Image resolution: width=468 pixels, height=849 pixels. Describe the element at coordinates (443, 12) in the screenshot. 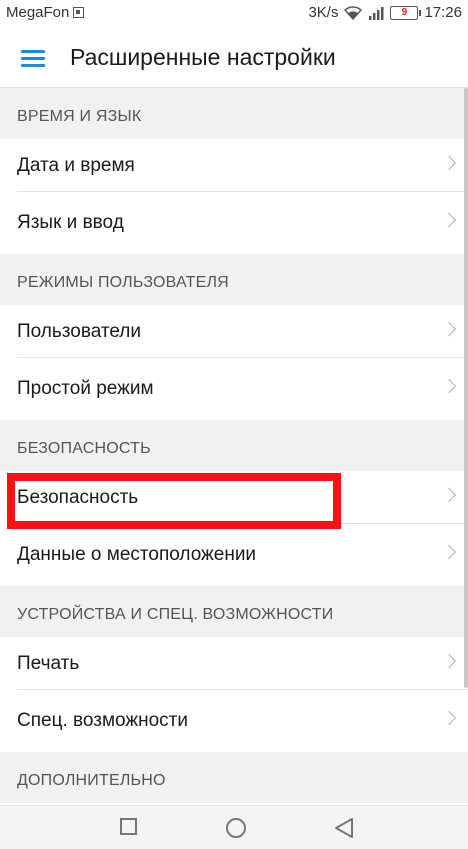

I see `clock: 17:26` at that location.